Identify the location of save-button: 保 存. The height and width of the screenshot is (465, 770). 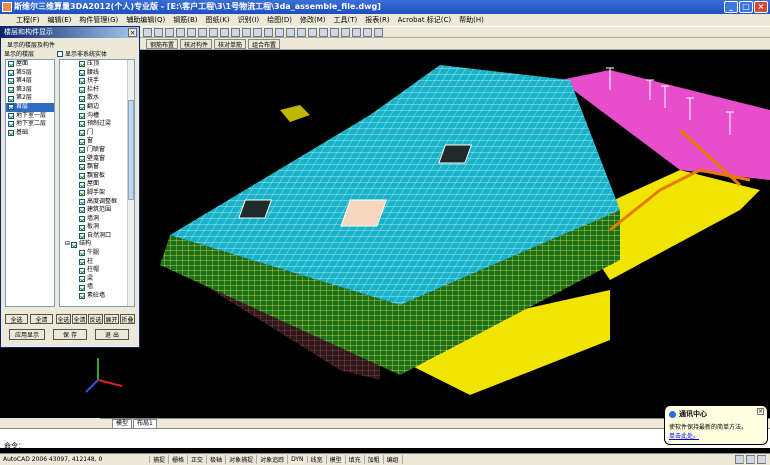
(70, 334).